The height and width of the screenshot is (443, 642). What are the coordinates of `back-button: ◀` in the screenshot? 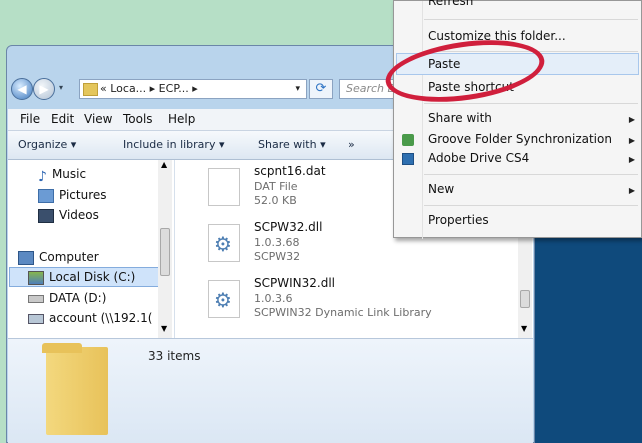 It's located at (22, 89).